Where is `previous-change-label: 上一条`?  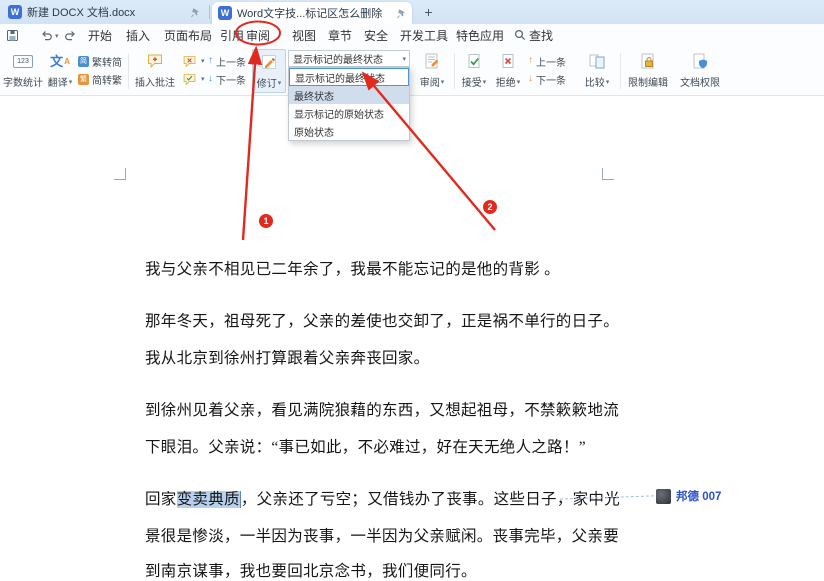
previous-change-label: 上一条 is located at coordinates (551, 63).